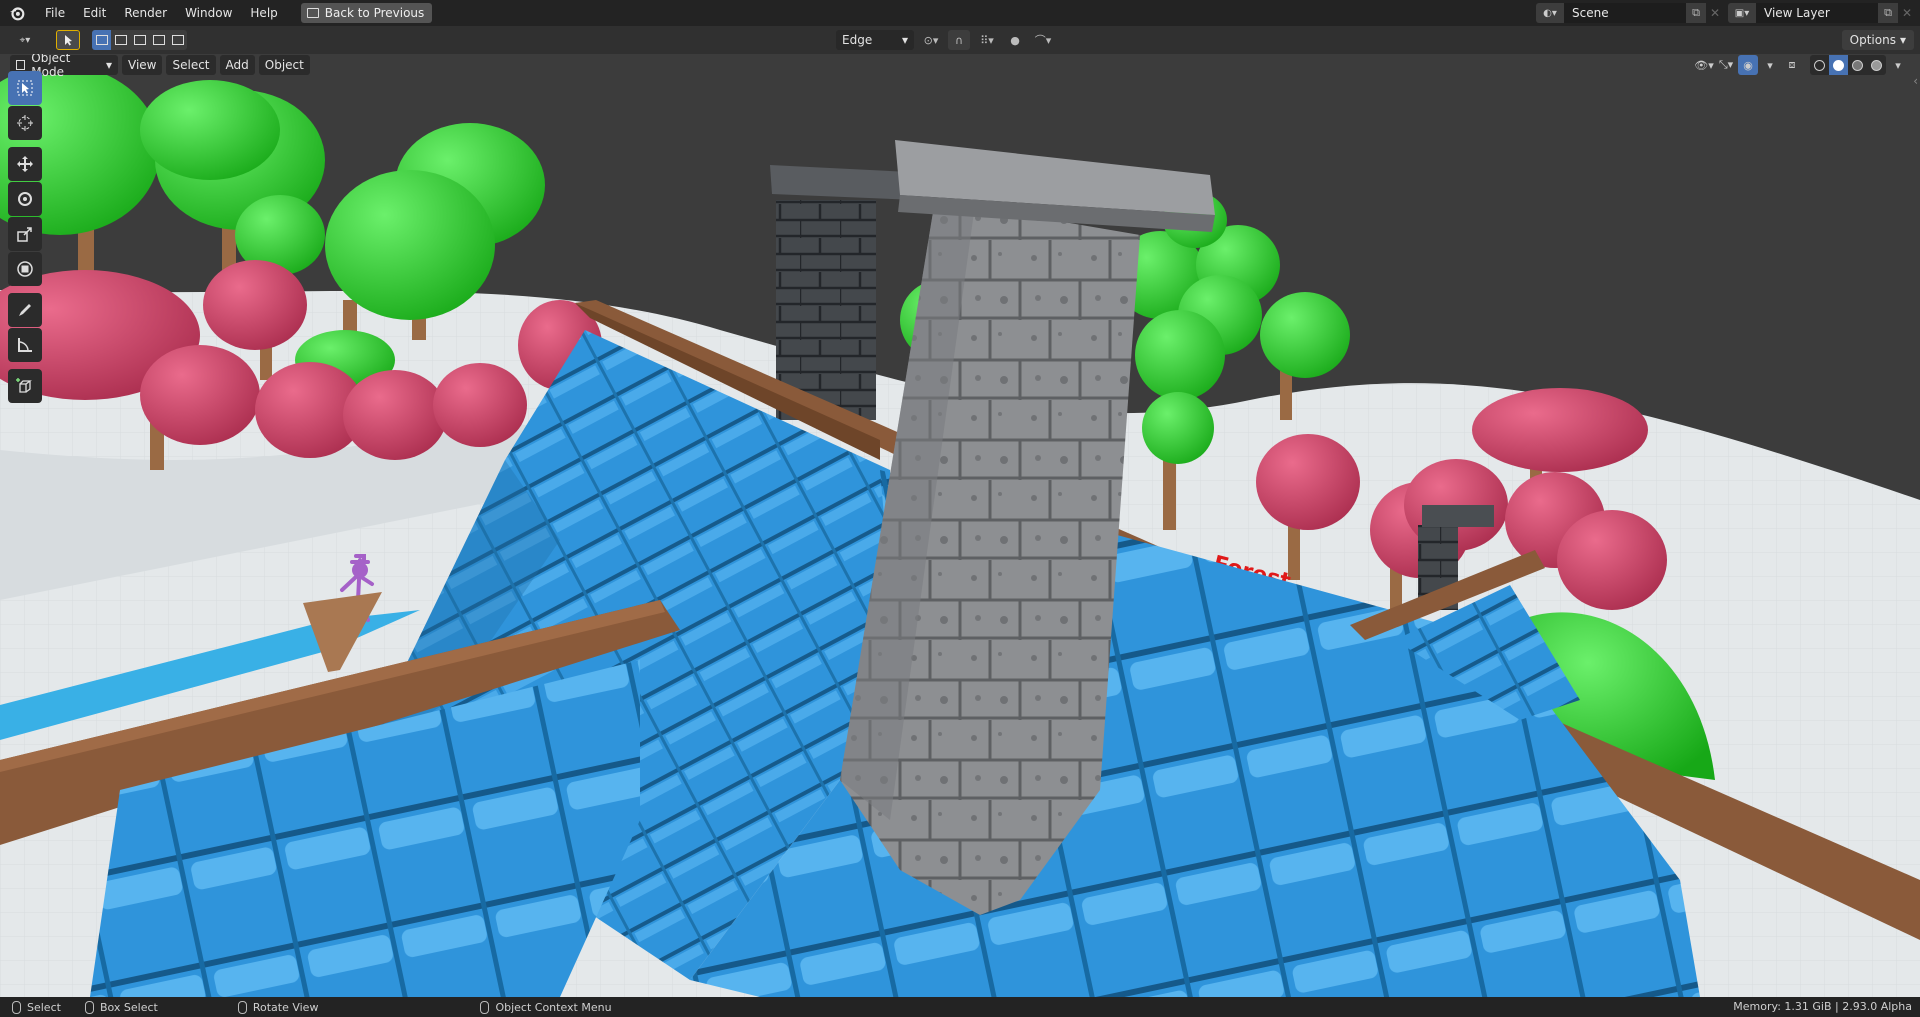 This screenshot has width=1920, height=1017. I want to click on overlays-icon: ◉, so click(1748, 65).